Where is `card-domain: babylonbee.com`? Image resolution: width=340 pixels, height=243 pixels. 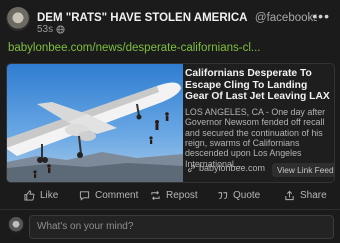
card-domain: babylonbee.com is located at coordinates (226, 168).